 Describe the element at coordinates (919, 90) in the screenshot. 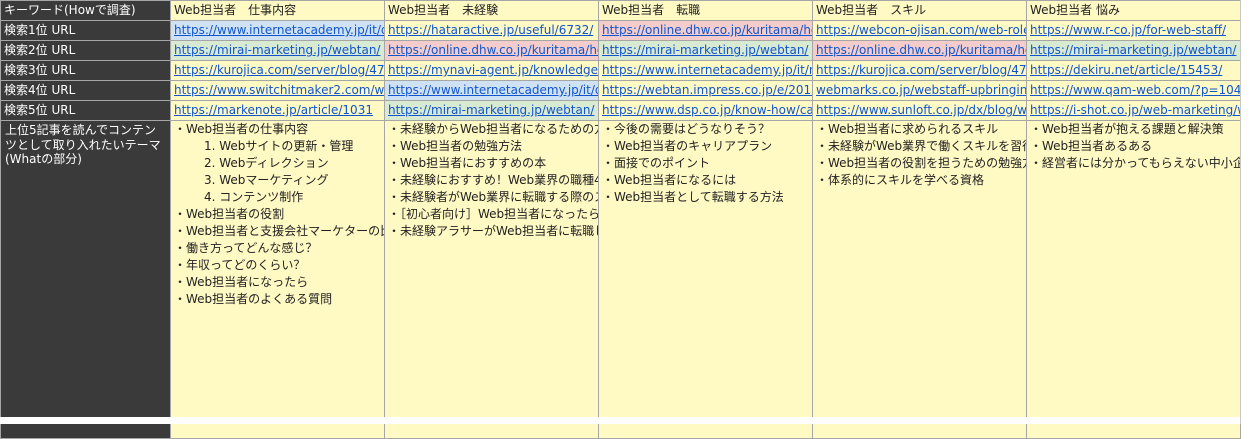

I see `url-link: webmarks.co.jp/webstaff-upbringing/` at that location.